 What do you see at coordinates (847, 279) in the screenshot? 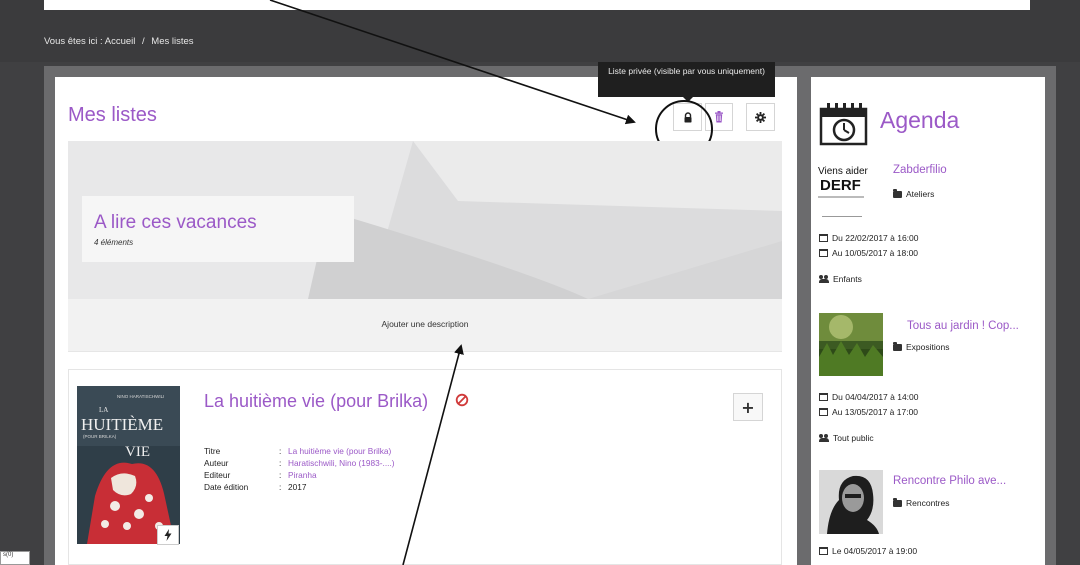
I see `event-audience-label: Enfants` at bounding box center [847, 279].